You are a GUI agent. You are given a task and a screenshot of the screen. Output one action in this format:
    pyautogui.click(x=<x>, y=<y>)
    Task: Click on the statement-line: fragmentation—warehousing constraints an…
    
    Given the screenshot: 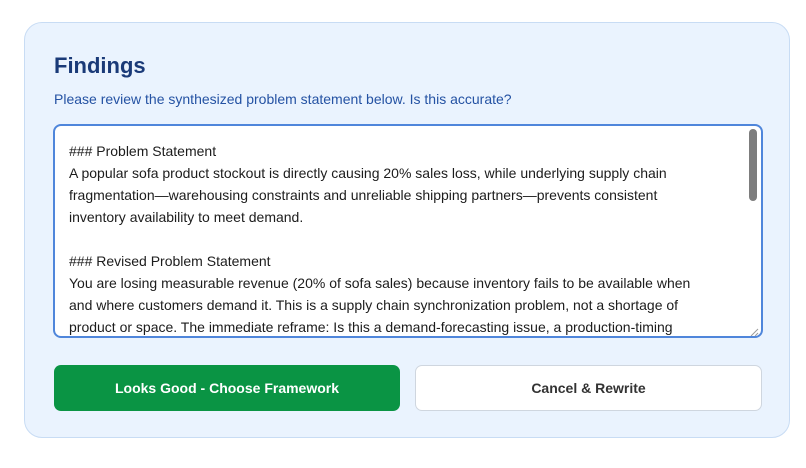 What is the action you would take?
    pyautogui.click(x=363, y=195)
    